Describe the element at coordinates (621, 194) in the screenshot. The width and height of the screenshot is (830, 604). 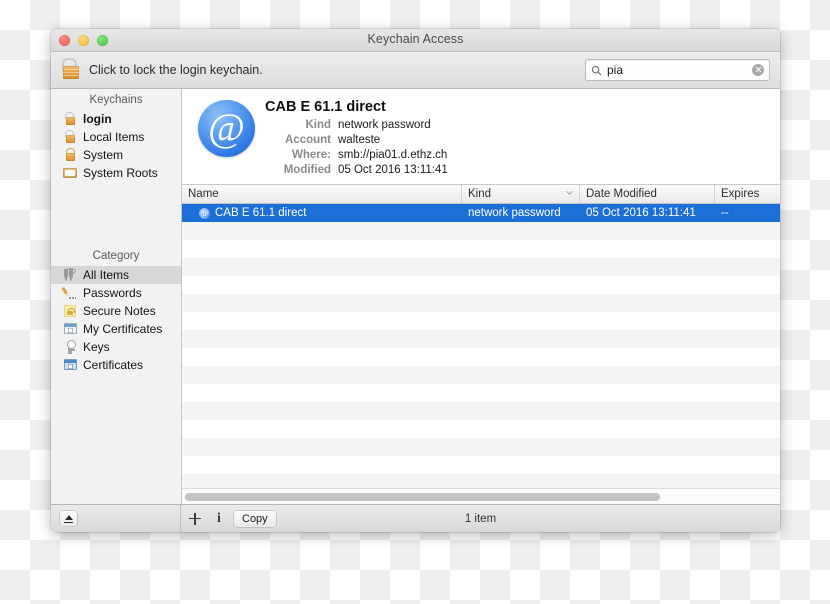
I see `column-header-label: Date Modified` at that location.